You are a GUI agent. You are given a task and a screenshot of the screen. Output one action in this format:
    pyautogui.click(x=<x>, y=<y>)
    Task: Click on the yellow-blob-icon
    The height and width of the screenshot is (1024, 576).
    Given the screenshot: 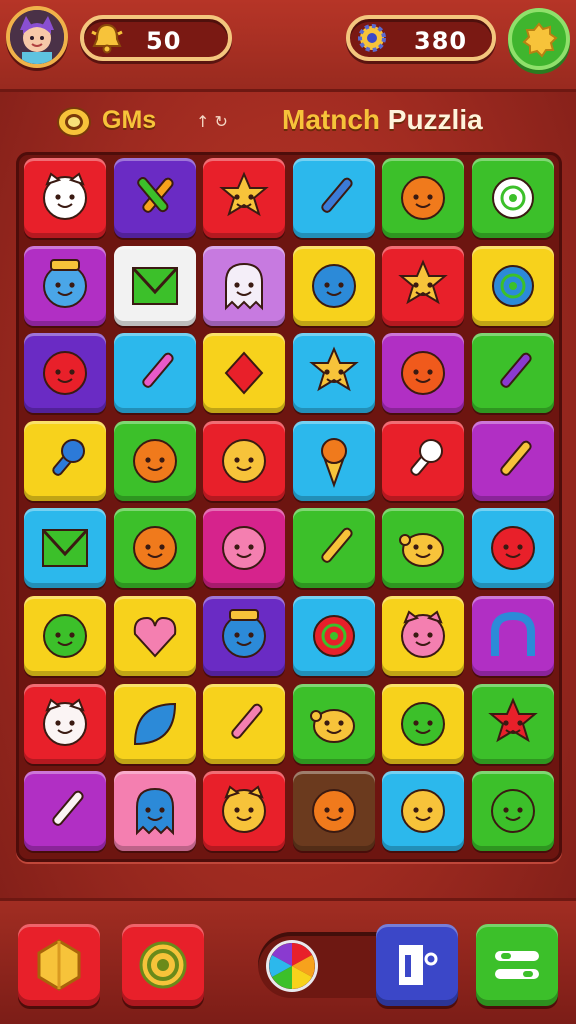 What is the action you would take?
    pyautogui.click(x=423, y=811)
    